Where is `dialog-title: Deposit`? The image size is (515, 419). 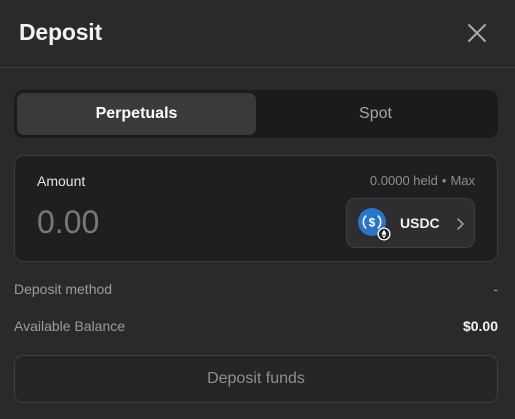
dialog-title: Deposit is located at coordinates (60, 32).